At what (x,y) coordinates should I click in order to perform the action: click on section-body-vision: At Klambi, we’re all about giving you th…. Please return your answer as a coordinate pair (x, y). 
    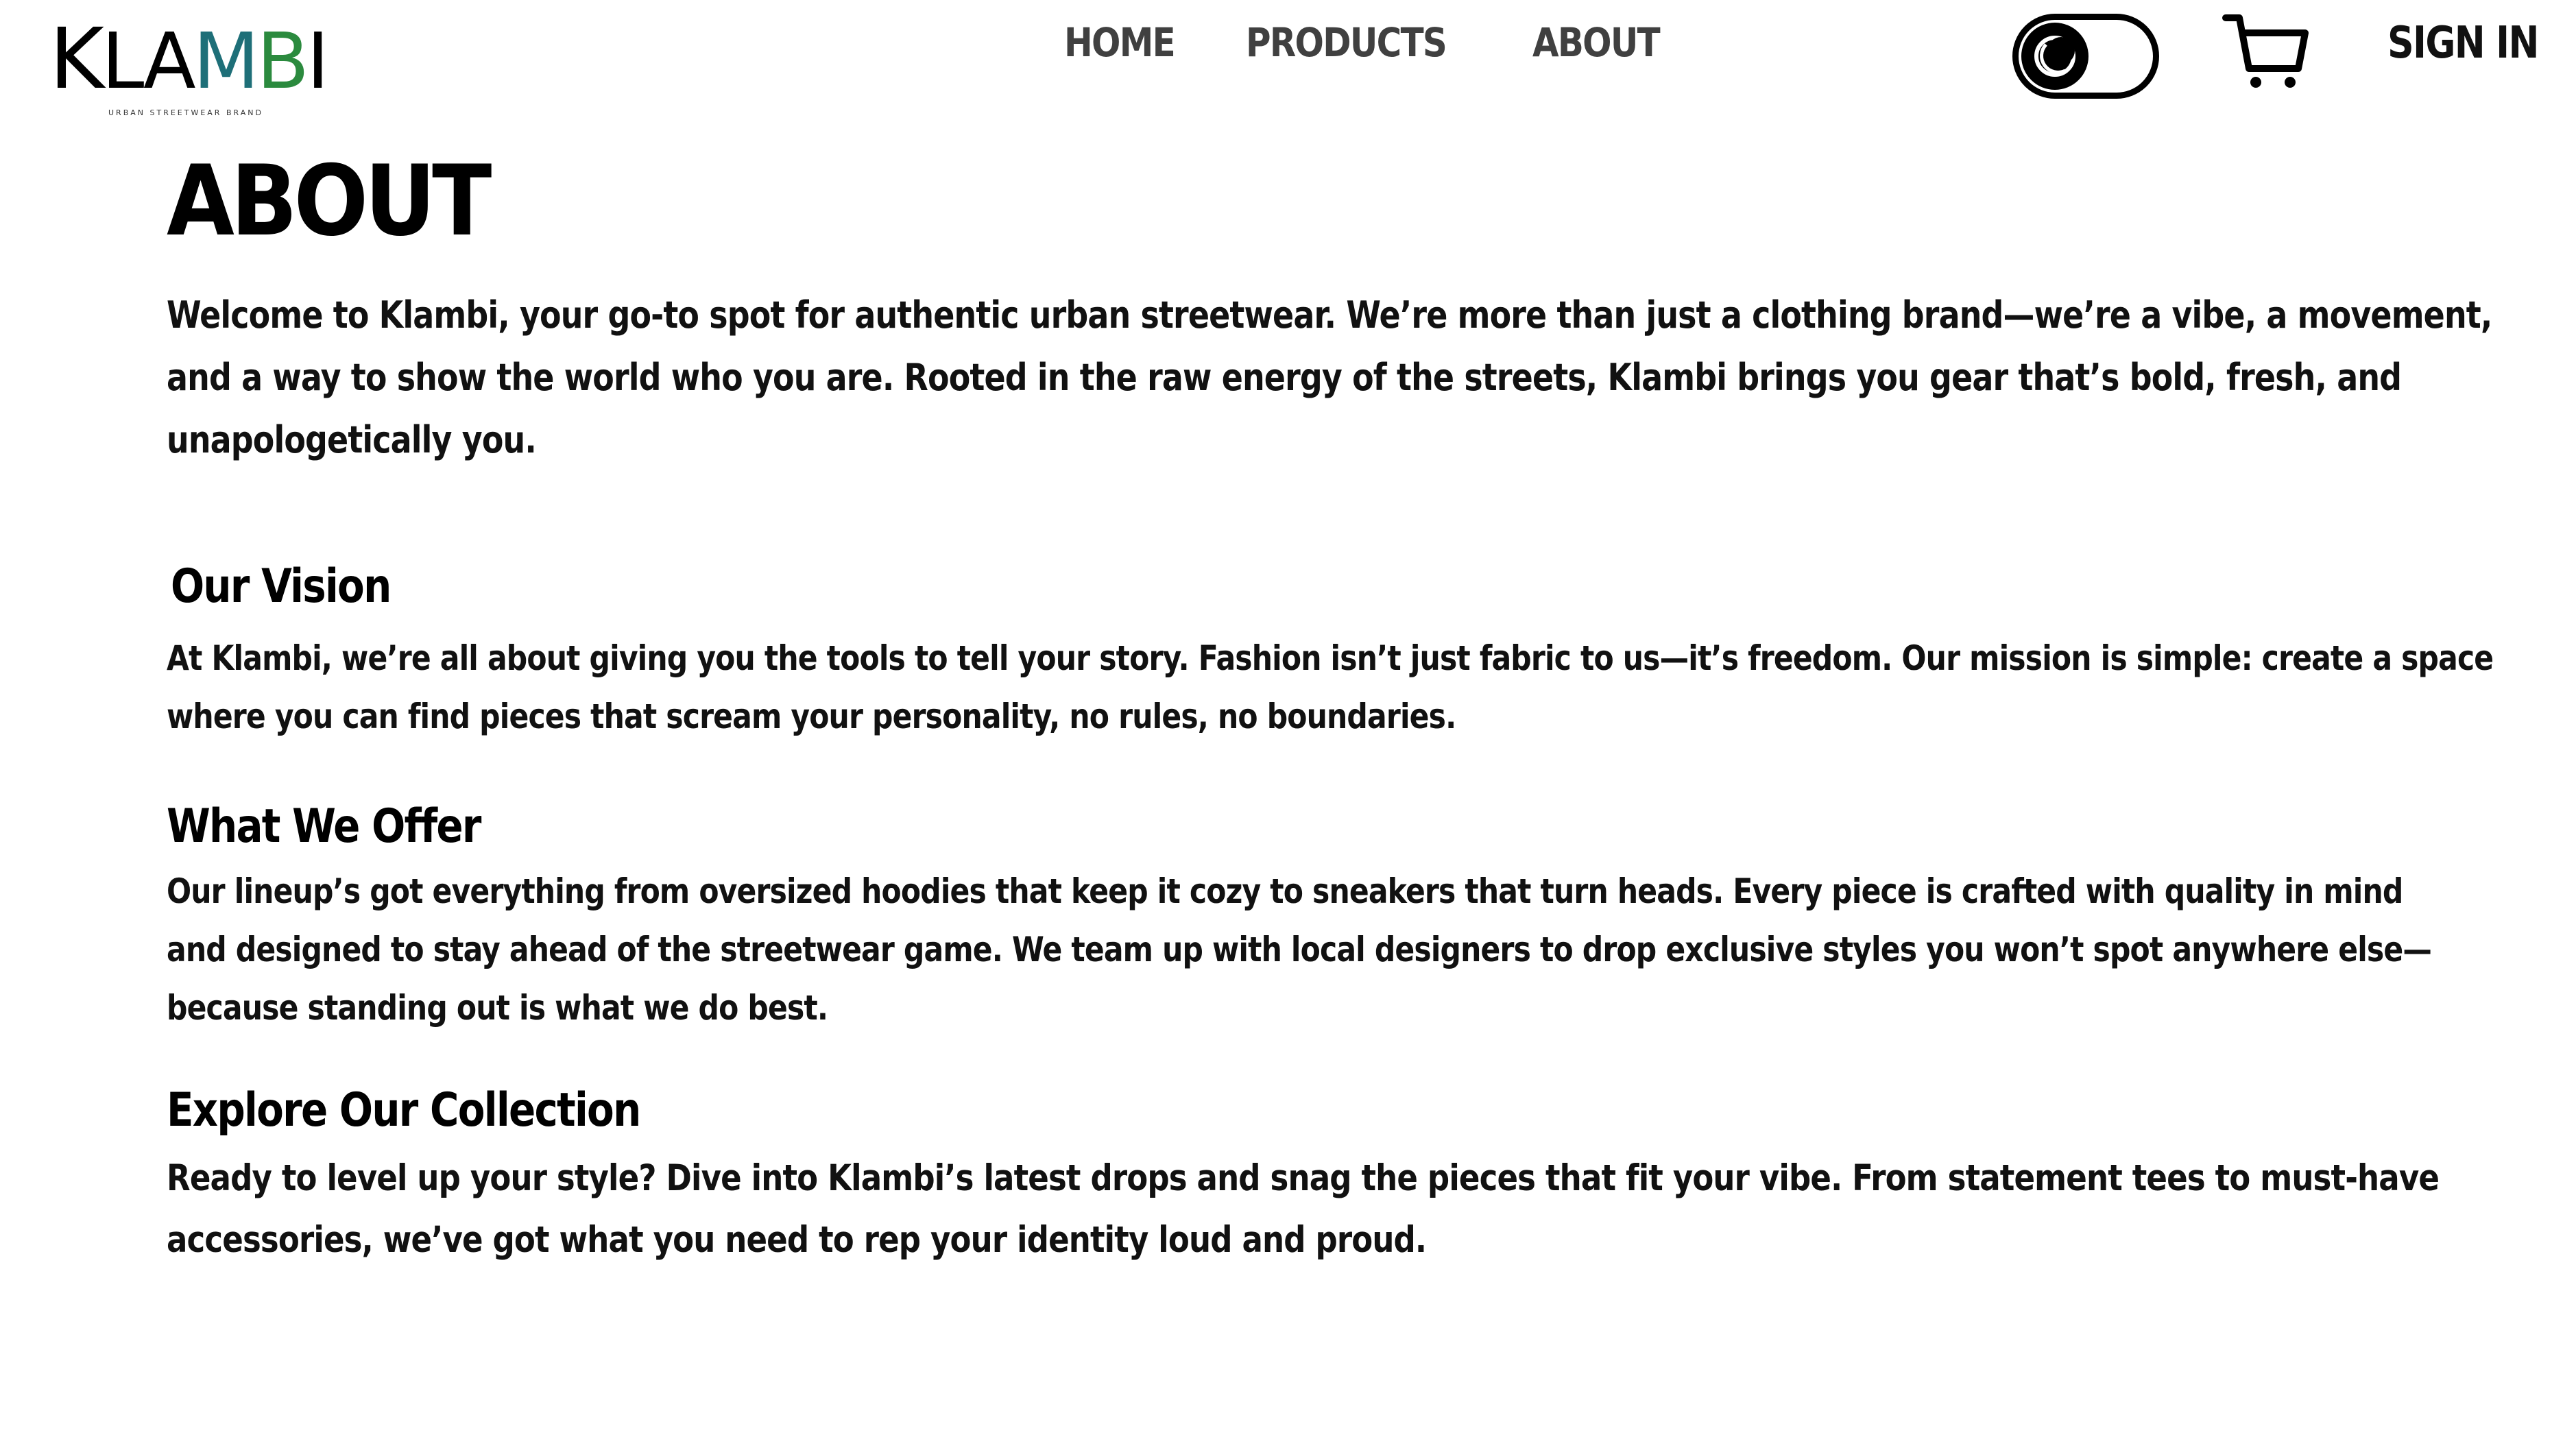
    Looking at the image, I should click on (1331, 687).